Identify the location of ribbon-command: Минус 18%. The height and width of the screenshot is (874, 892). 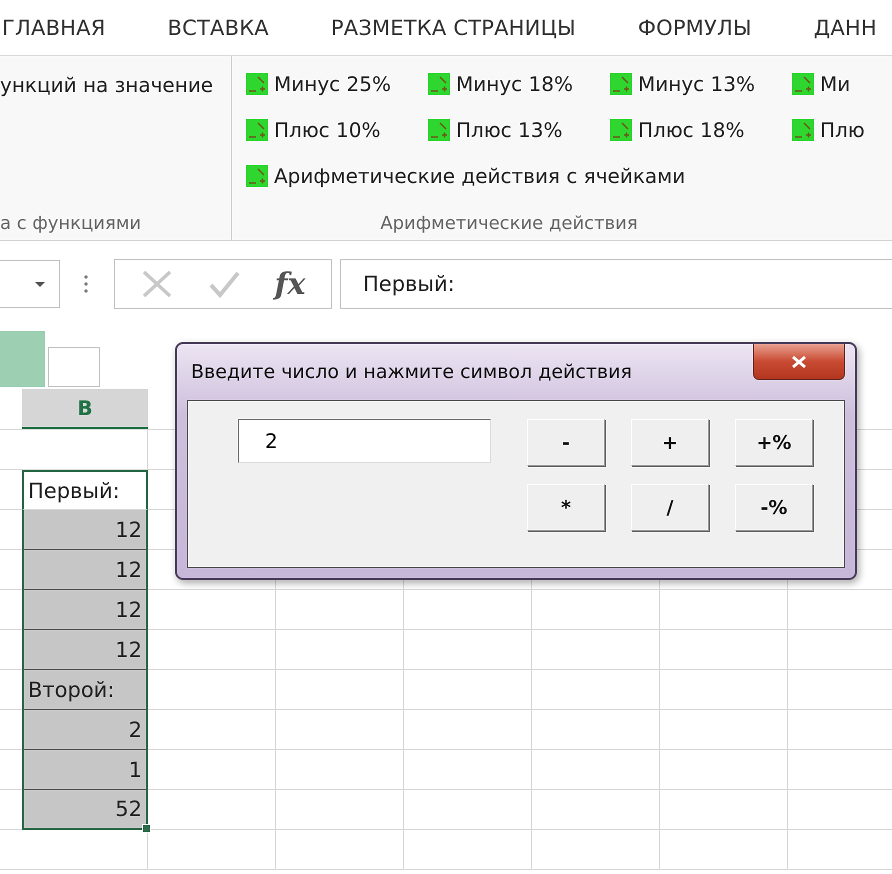
(519, 84).